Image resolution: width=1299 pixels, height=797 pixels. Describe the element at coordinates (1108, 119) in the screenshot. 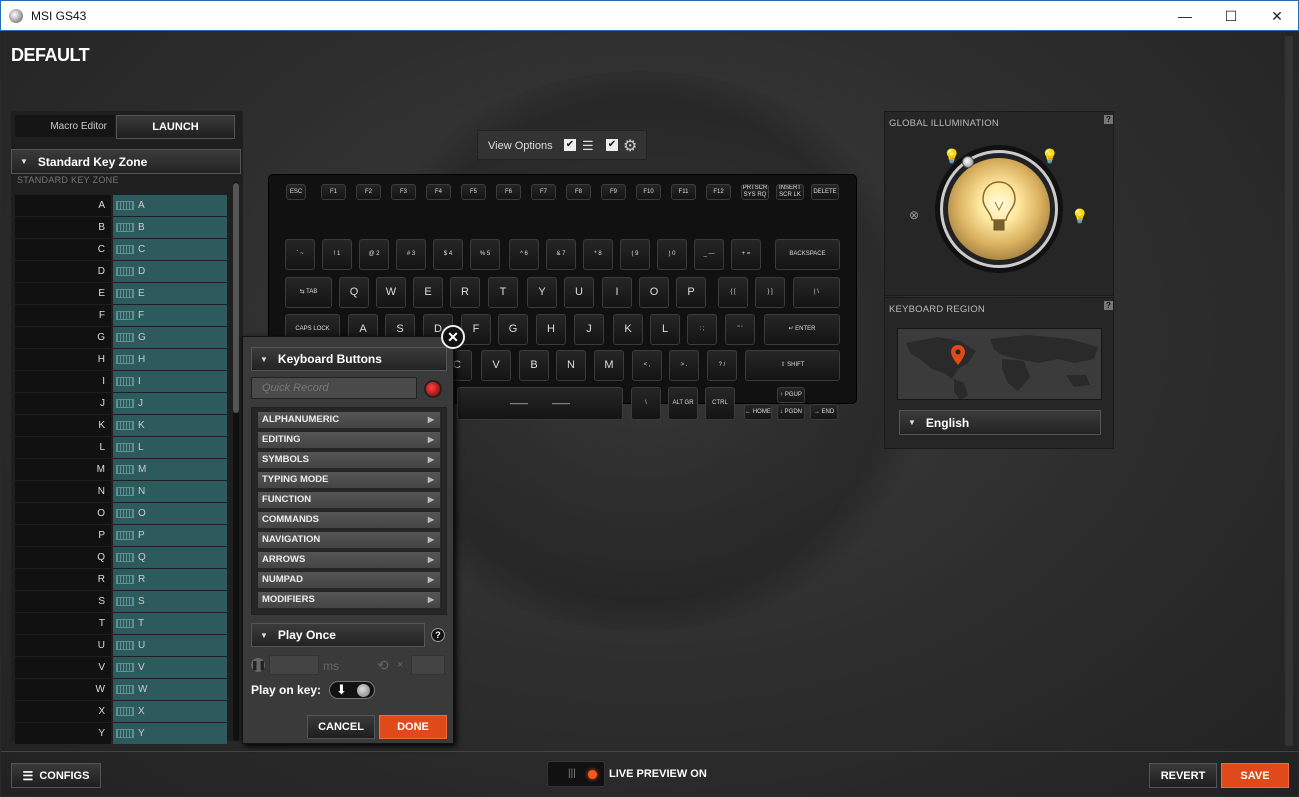

I see `help-icon: ?` at that location.